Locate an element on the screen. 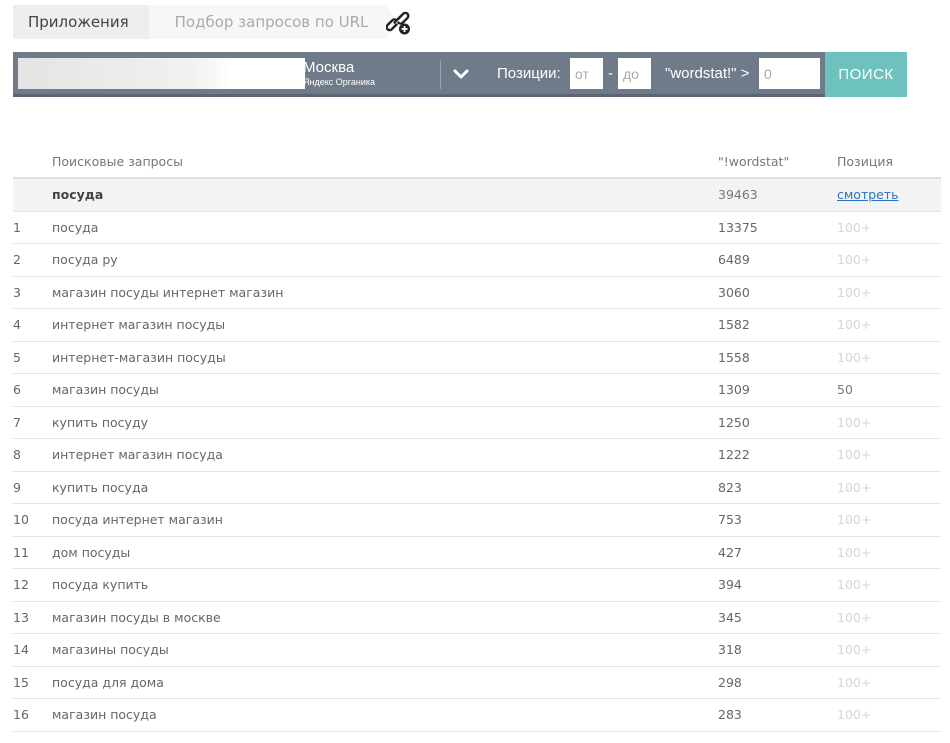  table-row: 15 посуда для дома 298 100+ is located at coordinates (477, 683).